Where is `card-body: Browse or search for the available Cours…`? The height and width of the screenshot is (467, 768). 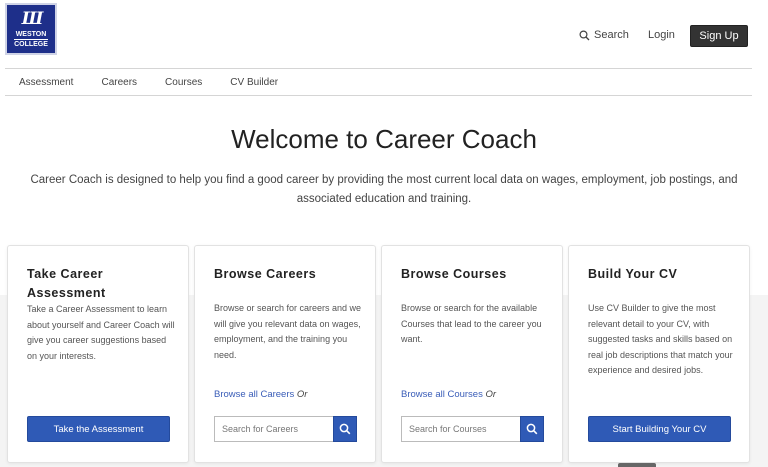
card-body: Browse or search for the available Cours… is located at coordinates (471, 323).